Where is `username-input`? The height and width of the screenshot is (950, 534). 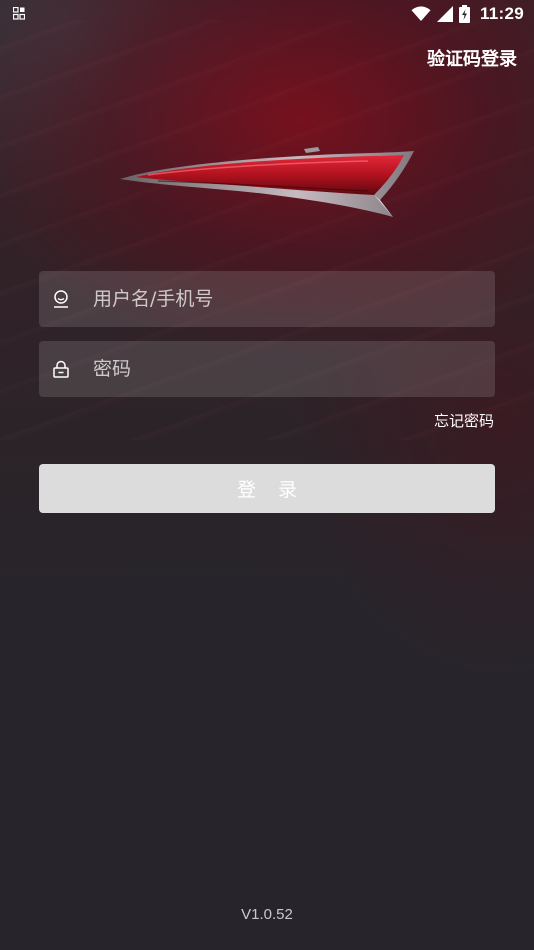
username-input is located at coordinates (288, 299).